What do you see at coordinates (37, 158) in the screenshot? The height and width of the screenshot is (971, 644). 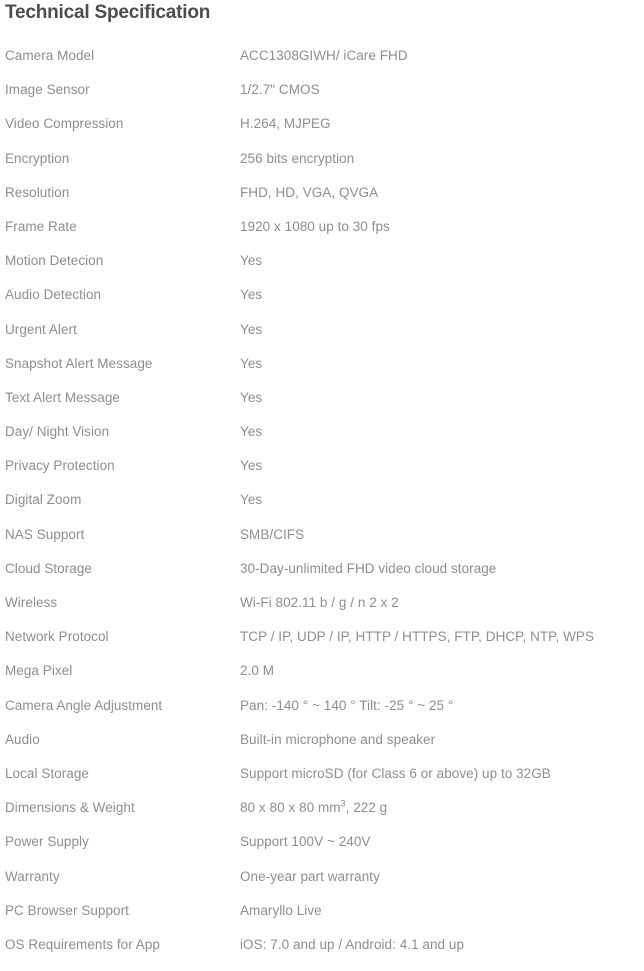 I see `spec-label: Encryption` at bounding box center [37, 158].